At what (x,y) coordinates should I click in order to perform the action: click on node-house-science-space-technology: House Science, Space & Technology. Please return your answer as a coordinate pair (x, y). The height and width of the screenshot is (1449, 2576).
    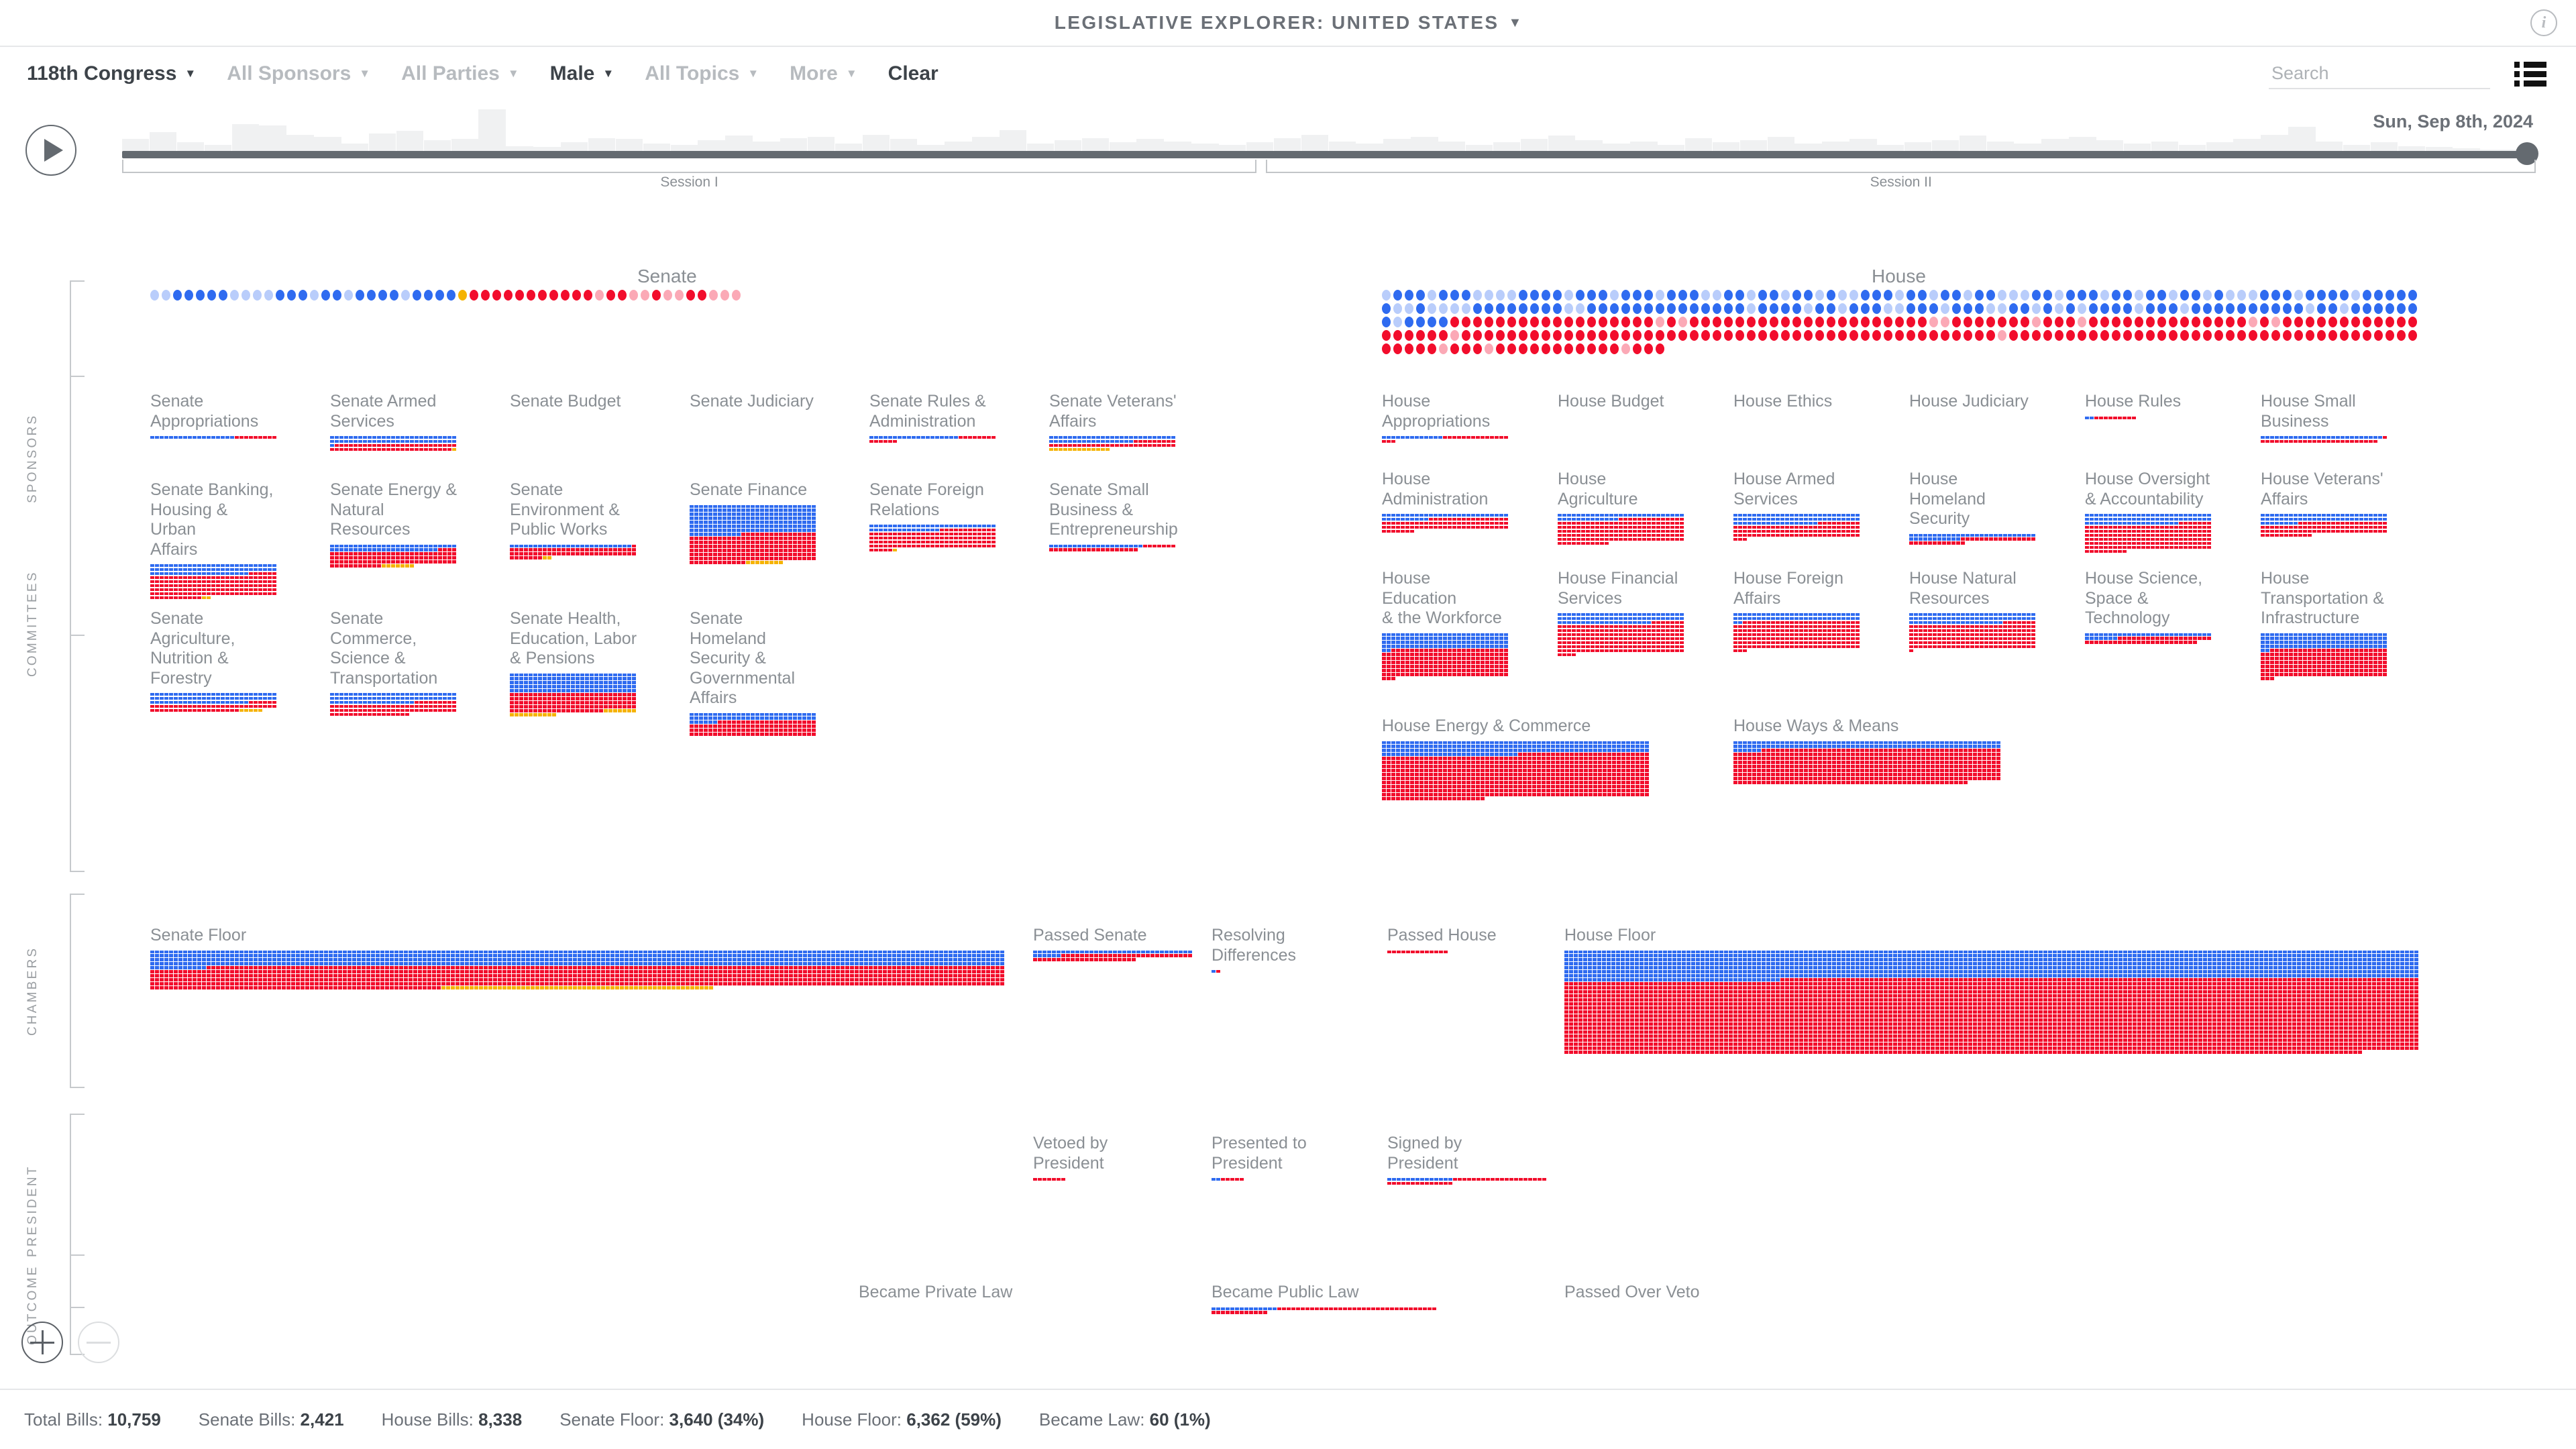
    Looking at the image, I should click on (2148, 607).